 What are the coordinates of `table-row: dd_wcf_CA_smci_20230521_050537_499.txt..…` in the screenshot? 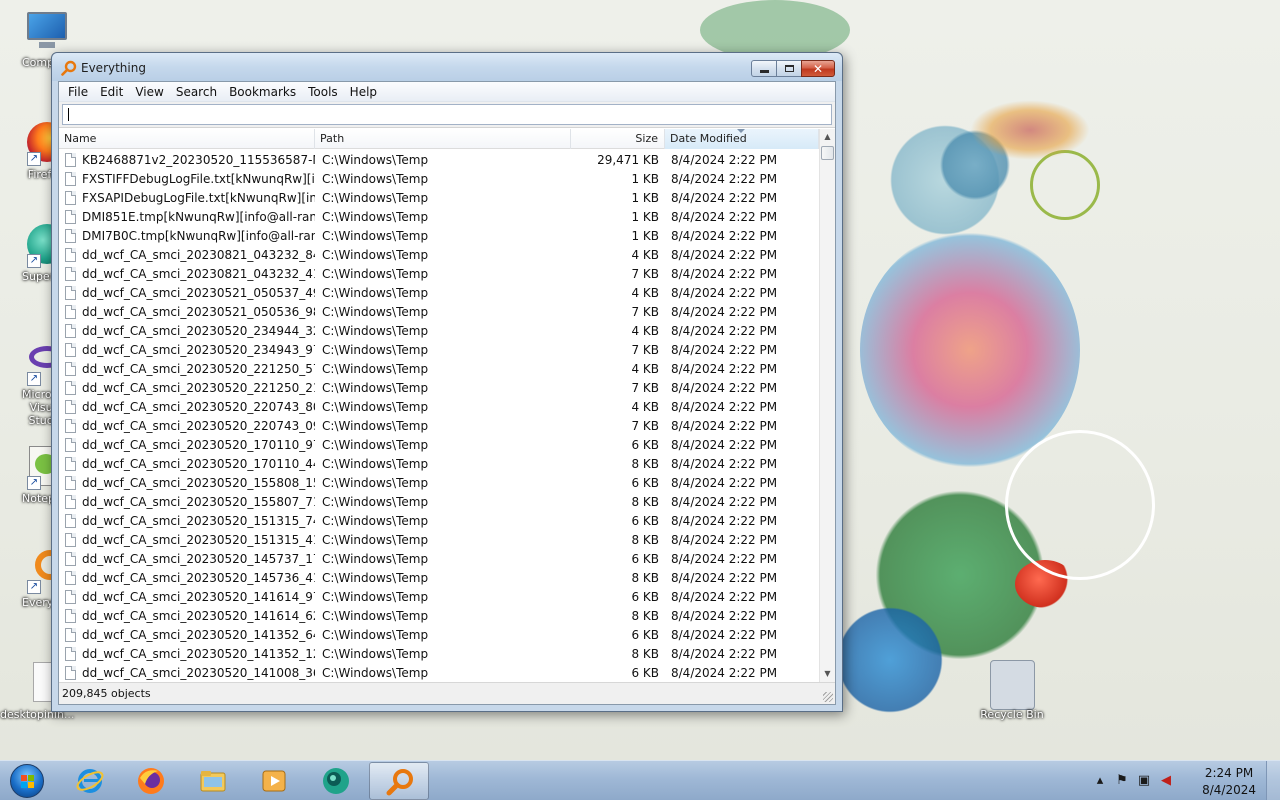 It's located at (439, 292).